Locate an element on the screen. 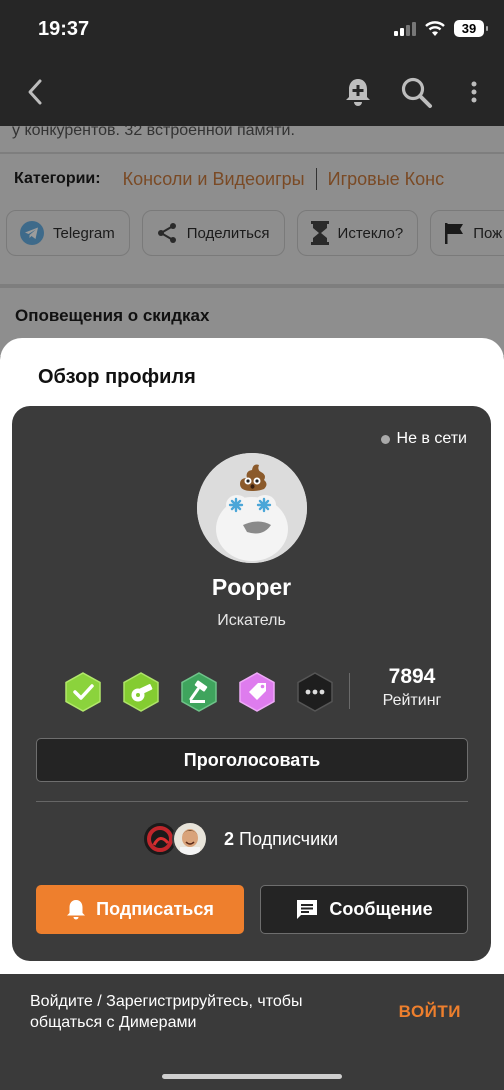 The width and height of the screenshot is (504, 1090). followers-count: 2 is located at coordinates (229, 838).